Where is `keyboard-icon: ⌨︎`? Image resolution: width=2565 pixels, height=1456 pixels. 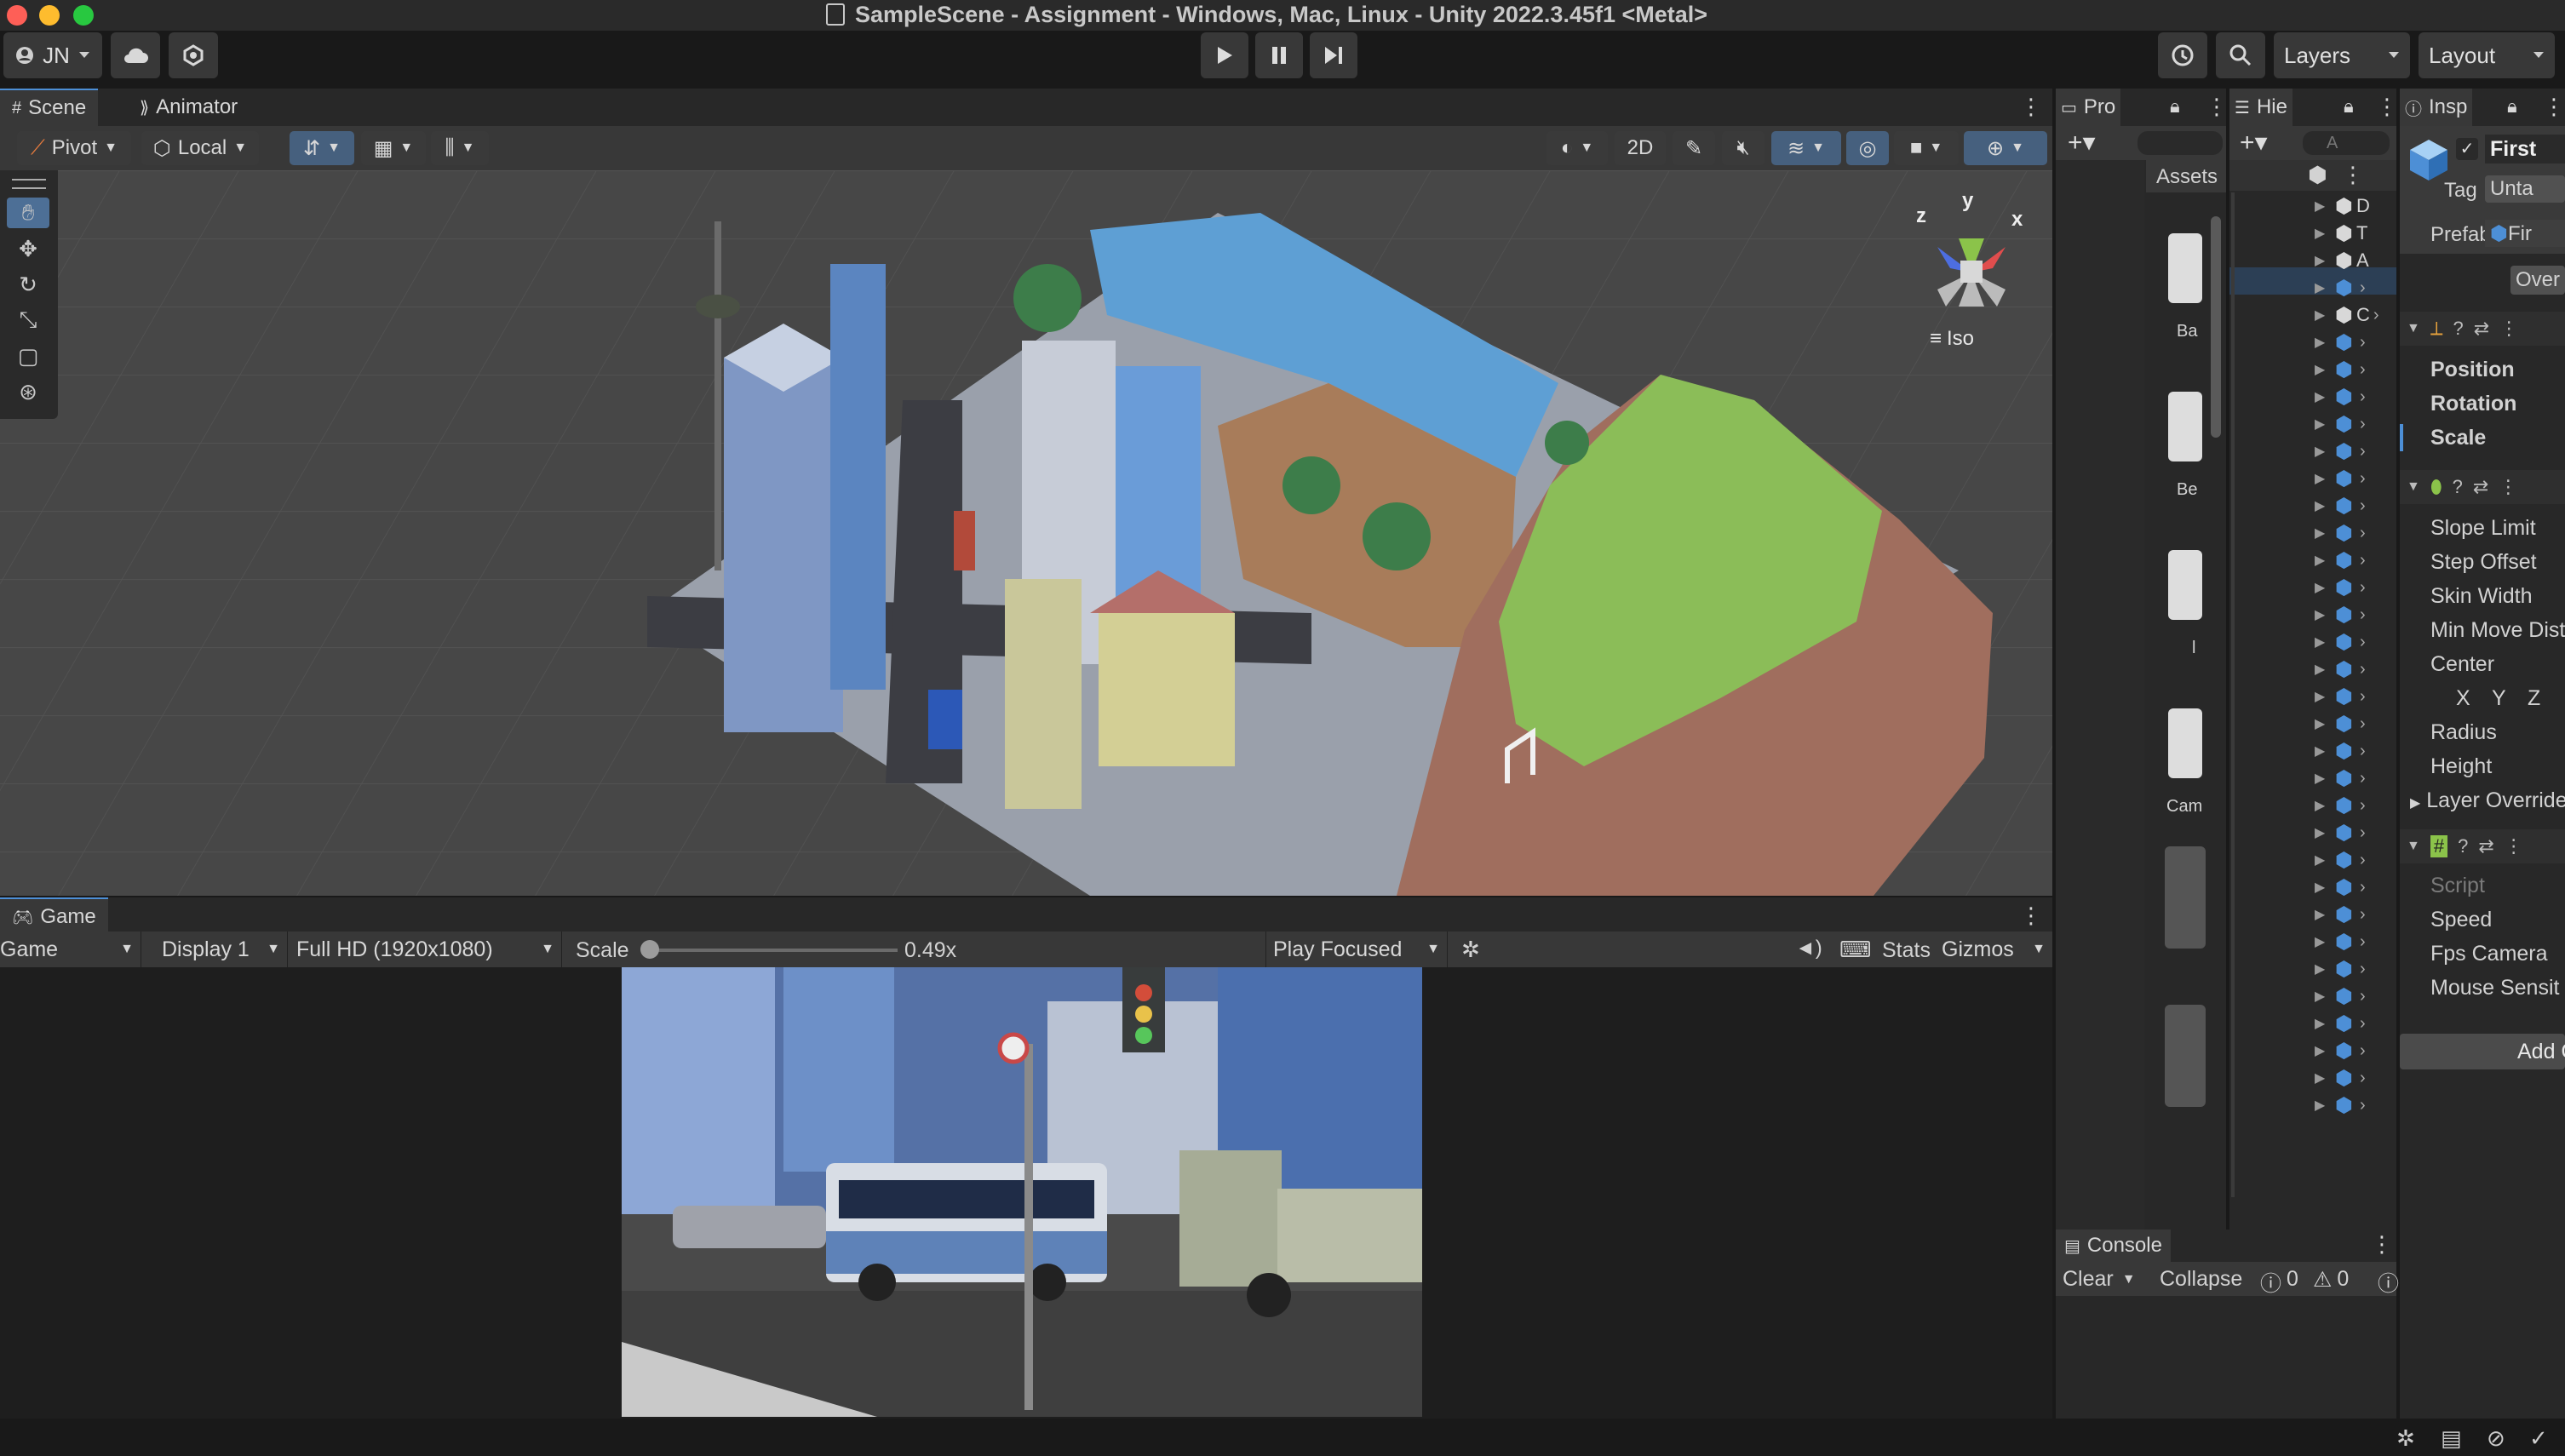
keyboard-icon: ⌨︎ is located at coordinates (1855, 950).